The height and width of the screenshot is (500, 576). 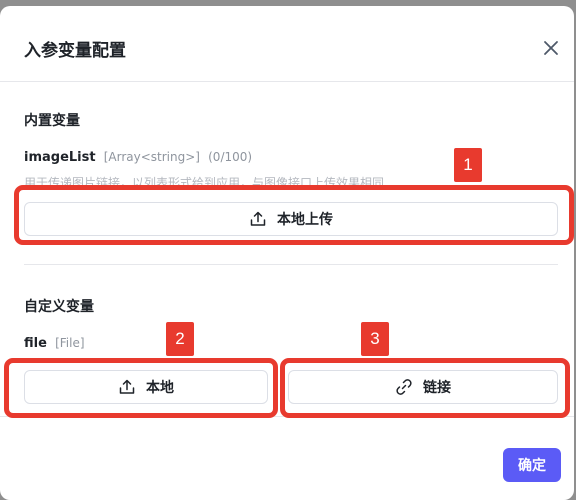 What do you see at coordinates (532, 465) in the screenshot?
I see `confirm-button: 确定` at bounding box center [532, 465].